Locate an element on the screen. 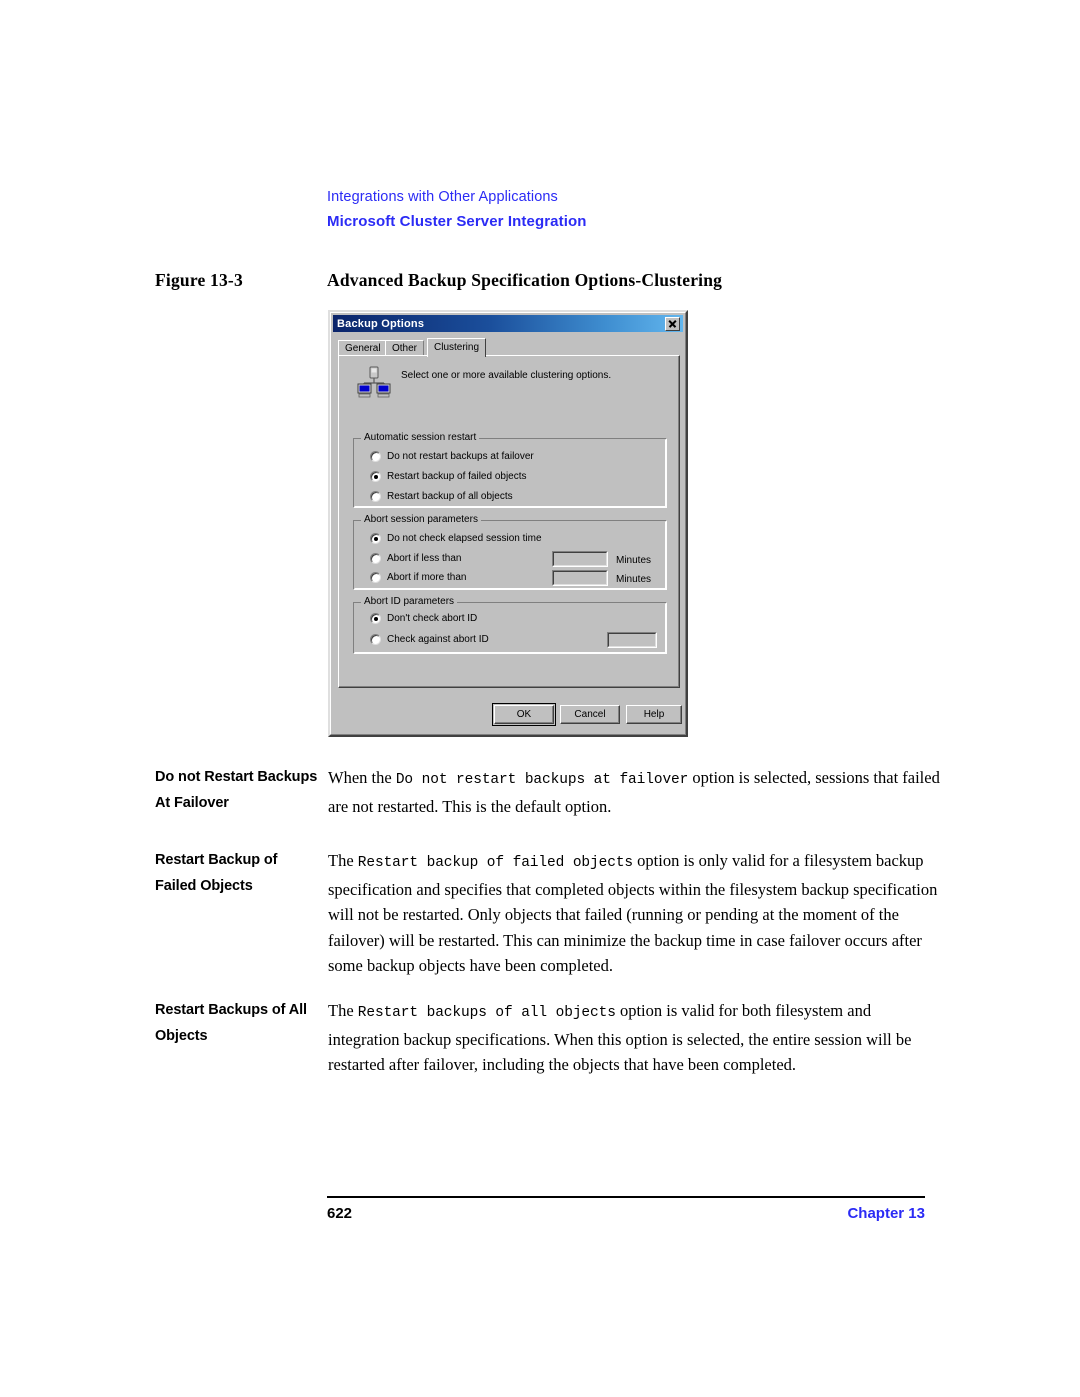  radio-restart-all-objects: Restart backup of all objects is located at coordinates (441, 496).